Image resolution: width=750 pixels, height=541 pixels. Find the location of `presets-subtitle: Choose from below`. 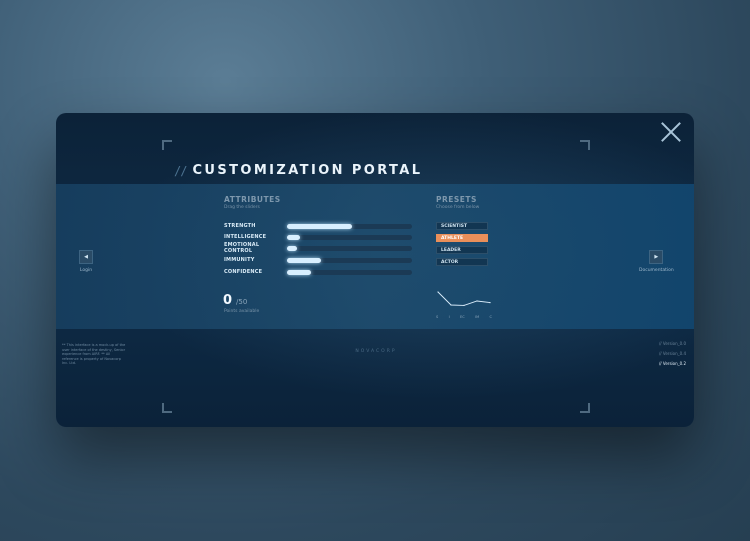

presets-subtitle: Choose from below is located at coordinates (458, 207).